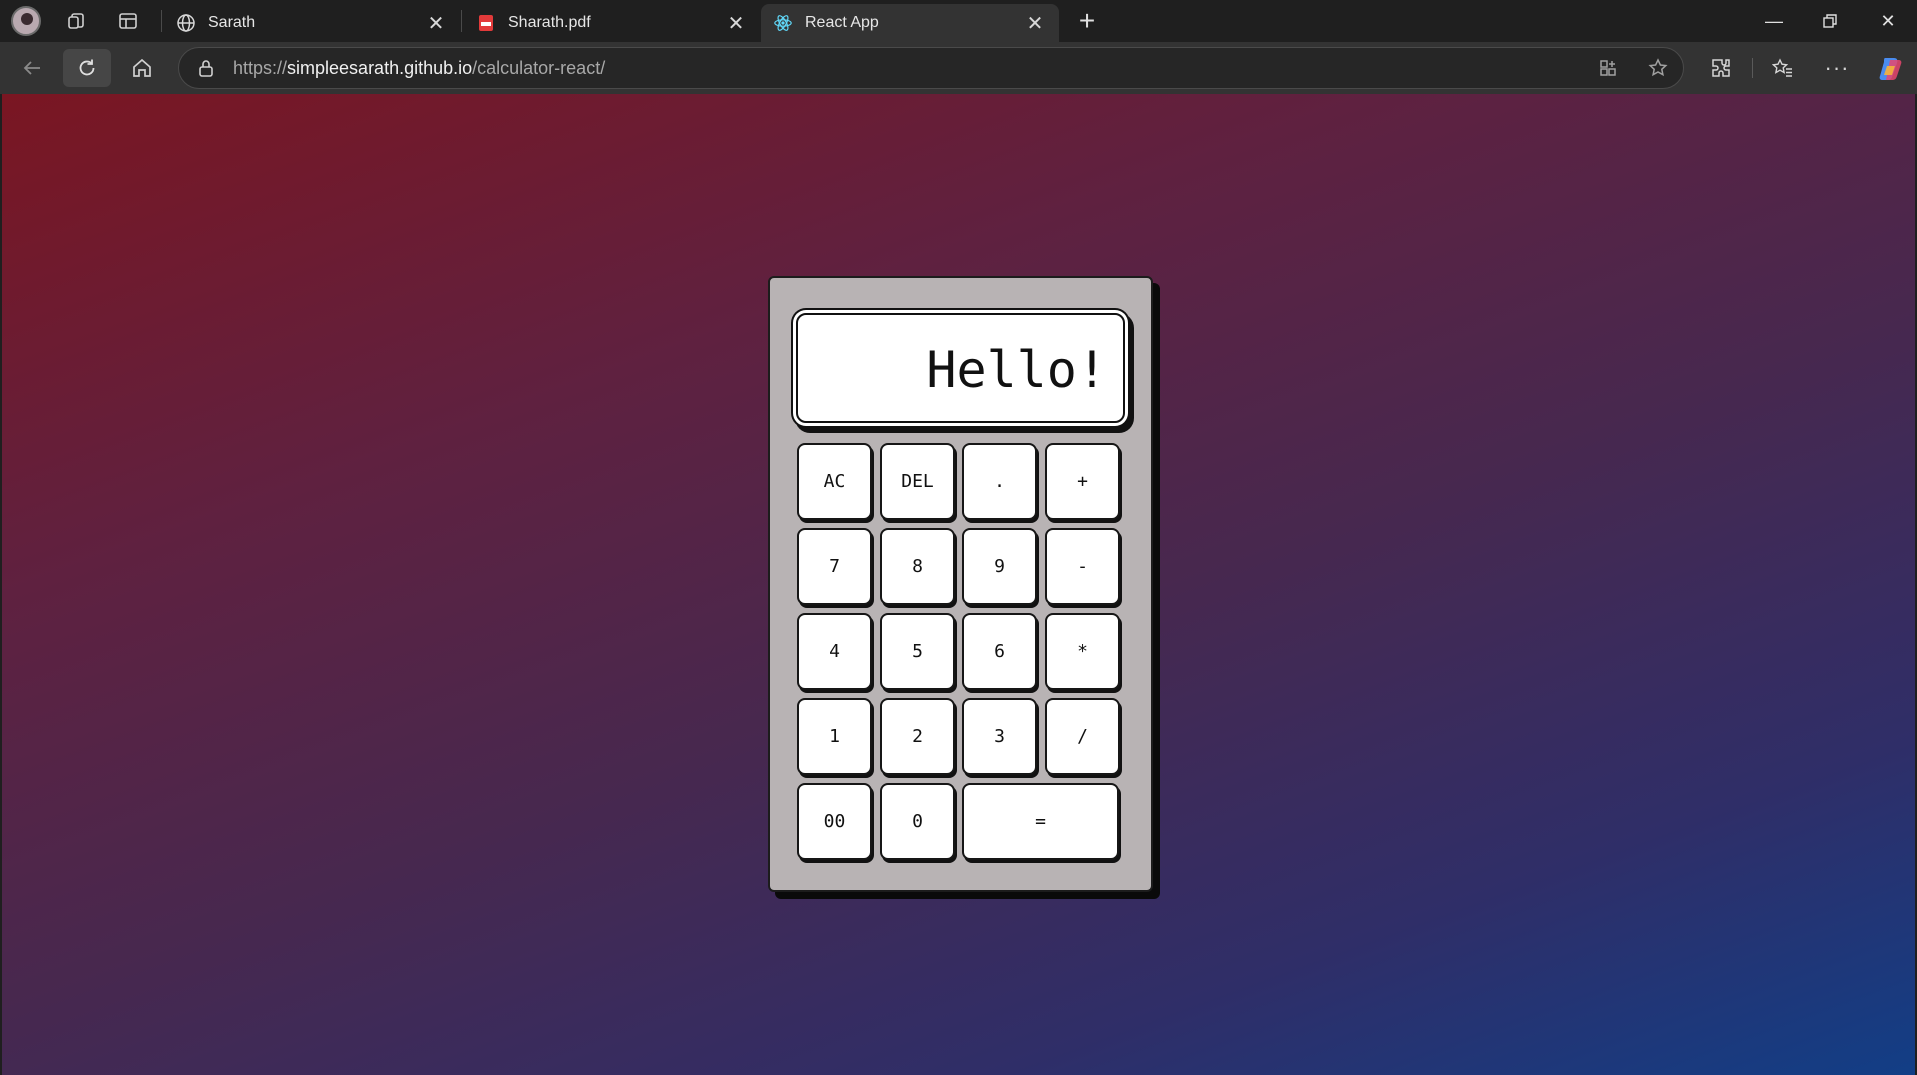  Describe the element at coordinates (232, 22) in the screenshot. I see `tab-label: Sarath` at that location.